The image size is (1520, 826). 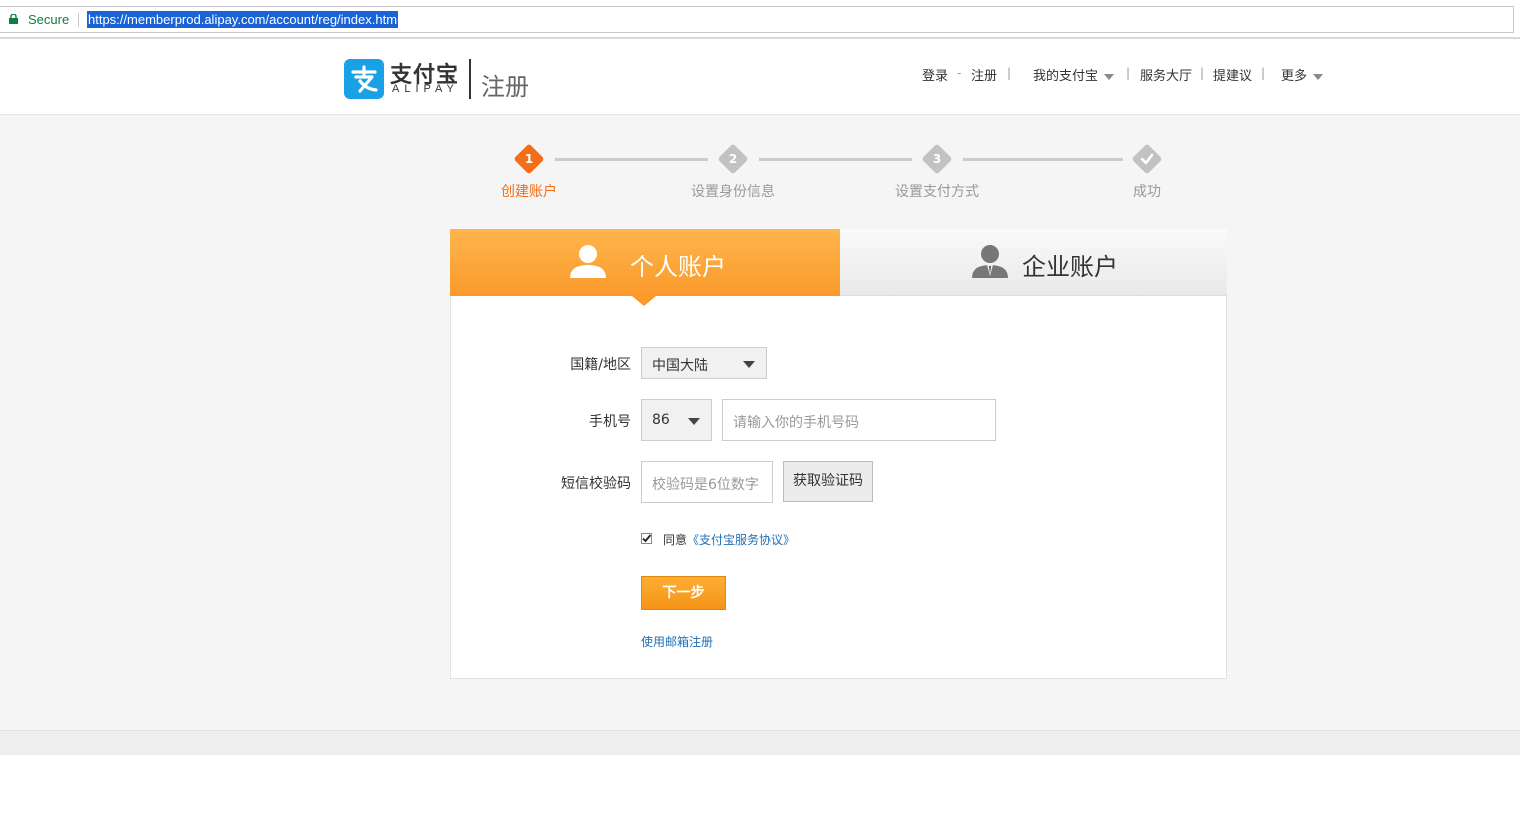 I want to click on email-register-link: 使用邮箱注册, so click(x=677, y=641).